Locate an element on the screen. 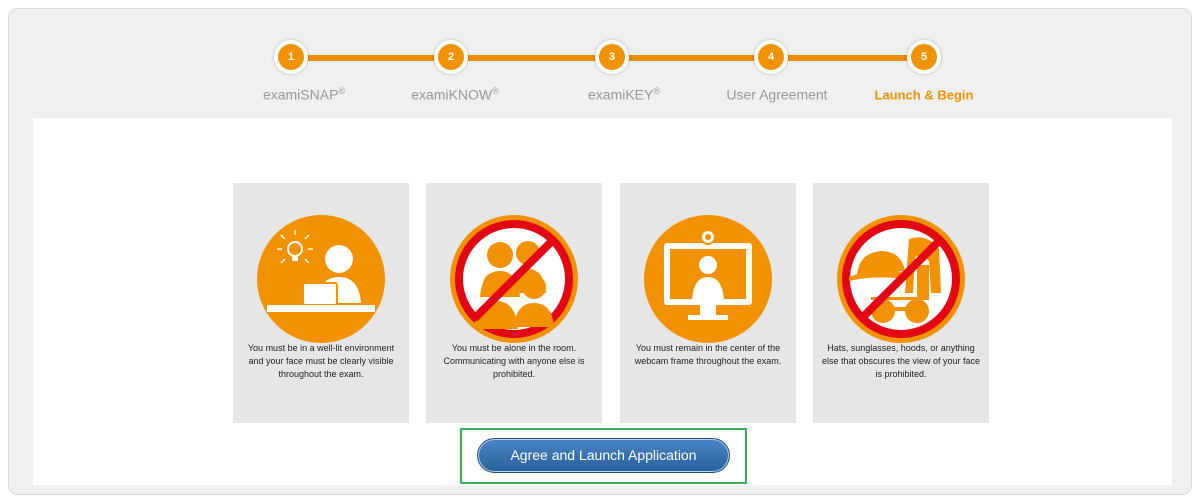 The image size is (1200, 503). no-other-people-icon is located at coordinates (514, 279).